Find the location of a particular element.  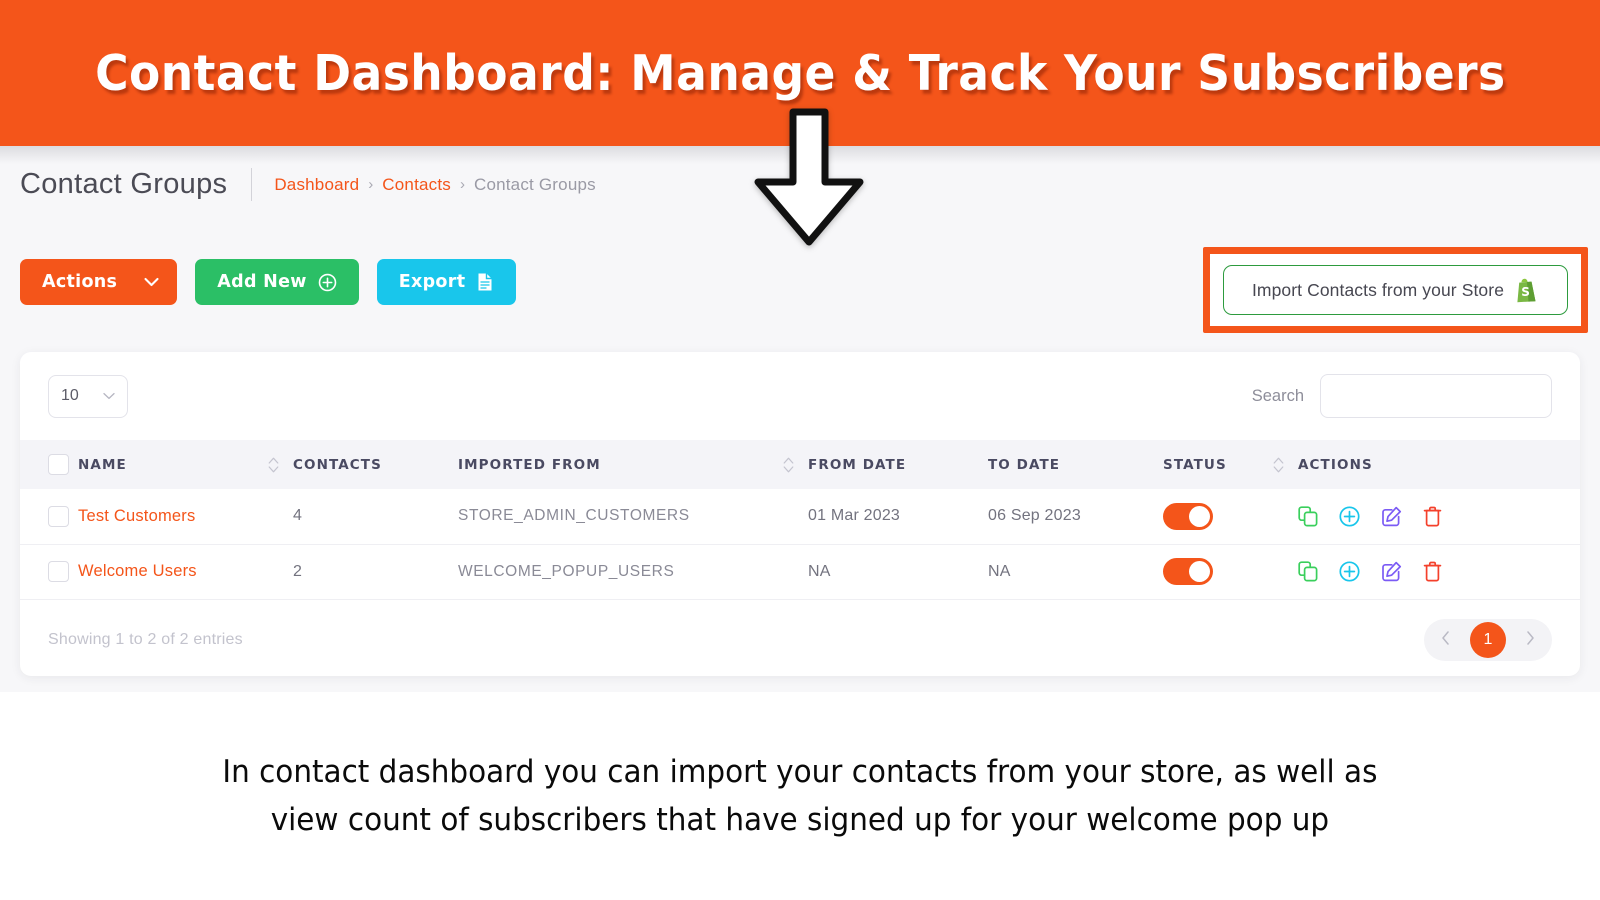

column-name: NAME is located at coordinates (185, 464).